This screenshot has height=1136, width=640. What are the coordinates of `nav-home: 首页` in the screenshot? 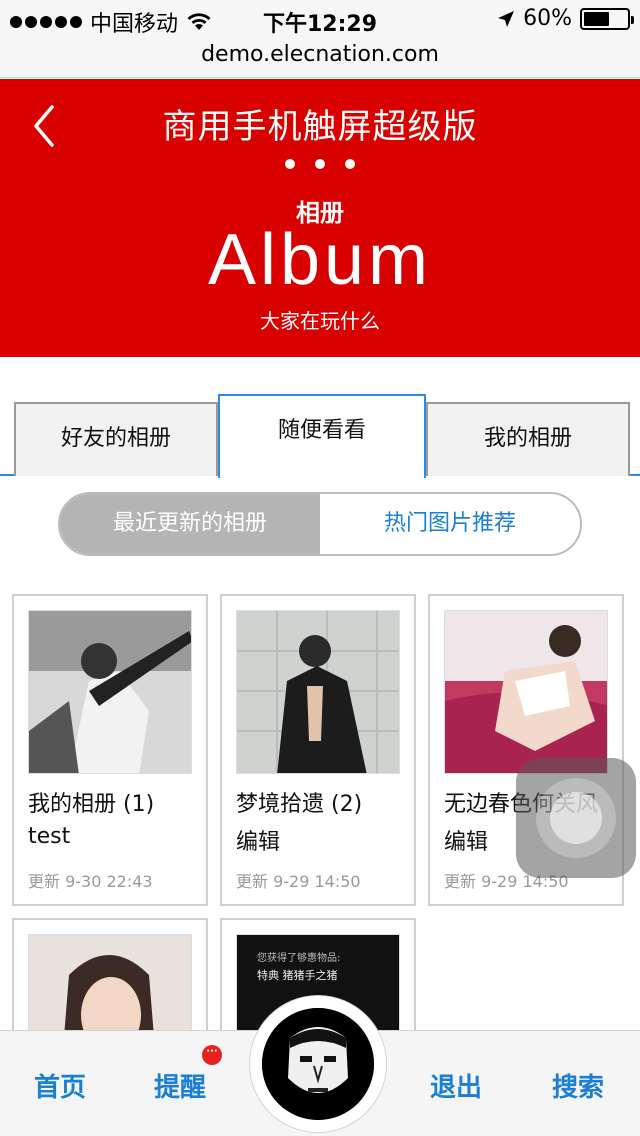 It's located at (60, 1085).